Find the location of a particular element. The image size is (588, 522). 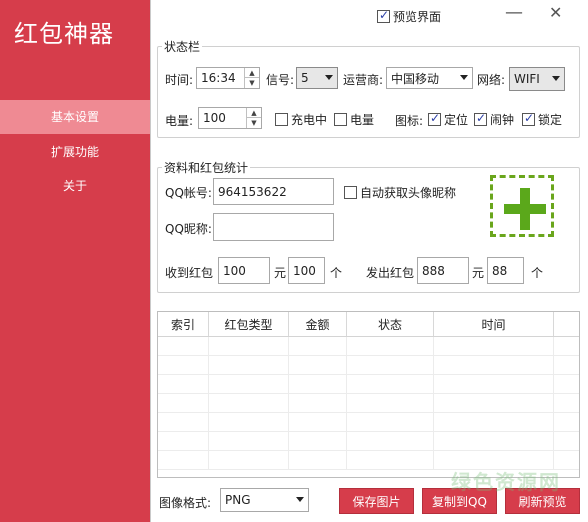

auto-fetch-check-icon is located at coordinates (350, 192).